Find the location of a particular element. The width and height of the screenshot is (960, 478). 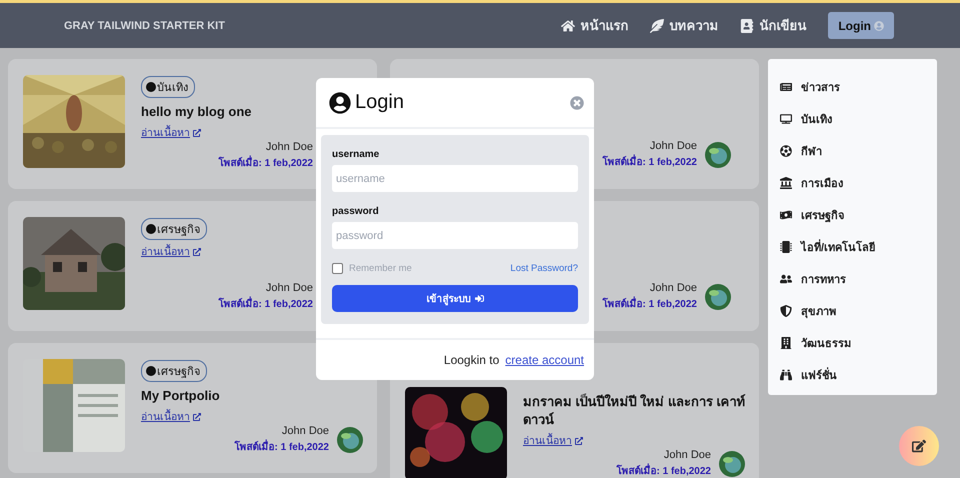

people-icon is located at coordinates (786, 279).